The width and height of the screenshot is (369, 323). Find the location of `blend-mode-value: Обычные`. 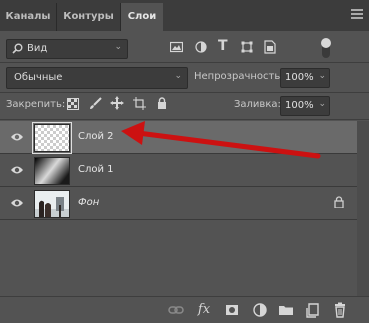

blend-mode-value: Обычные is located at coordinates (38, 77).